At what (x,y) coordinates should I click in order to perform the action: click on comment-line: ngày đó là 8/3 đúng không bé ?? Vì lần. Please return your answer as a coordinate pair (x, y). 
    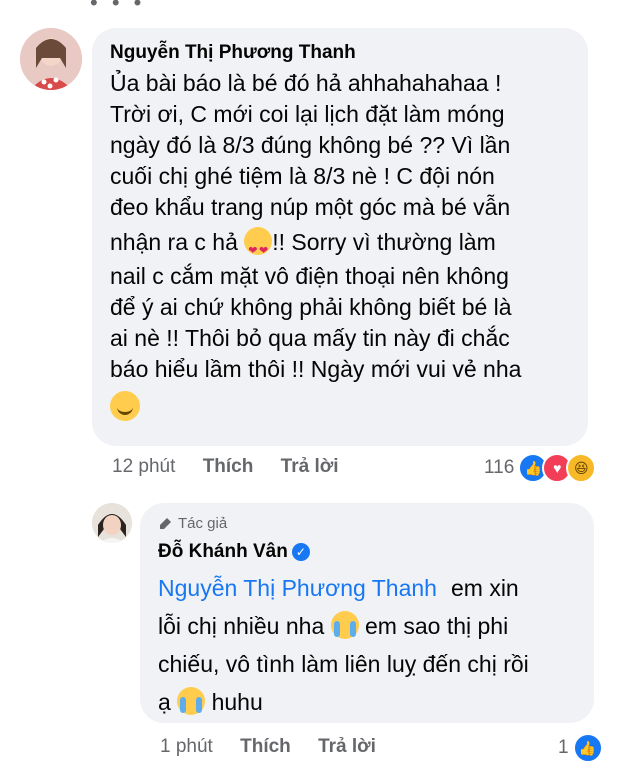
    Looking at the image, I should click on (310, 145).